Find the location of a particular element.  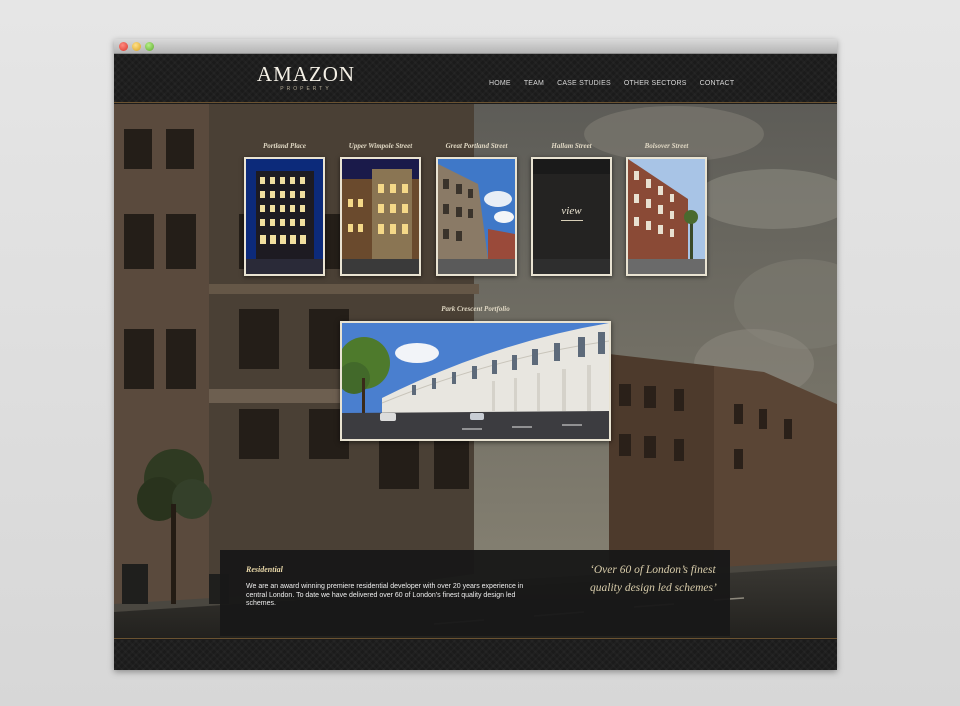

great-portland-street-photo is located at coordinates (476, 216).